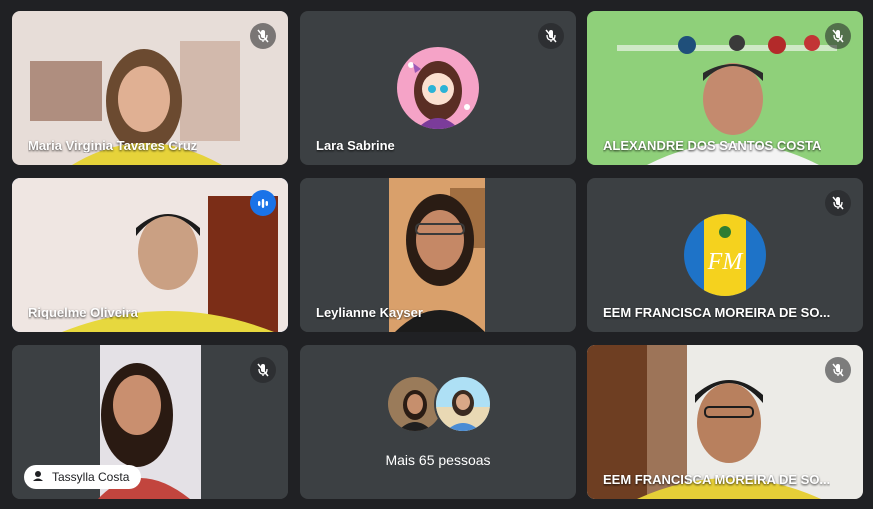 The image size is (873, 509). What do you see at coordinates (712, 145) in the screenshot?
I see `participant-name: ALEXANDRE DOS SANTOS COSTA` at bounding box center [712, 145].